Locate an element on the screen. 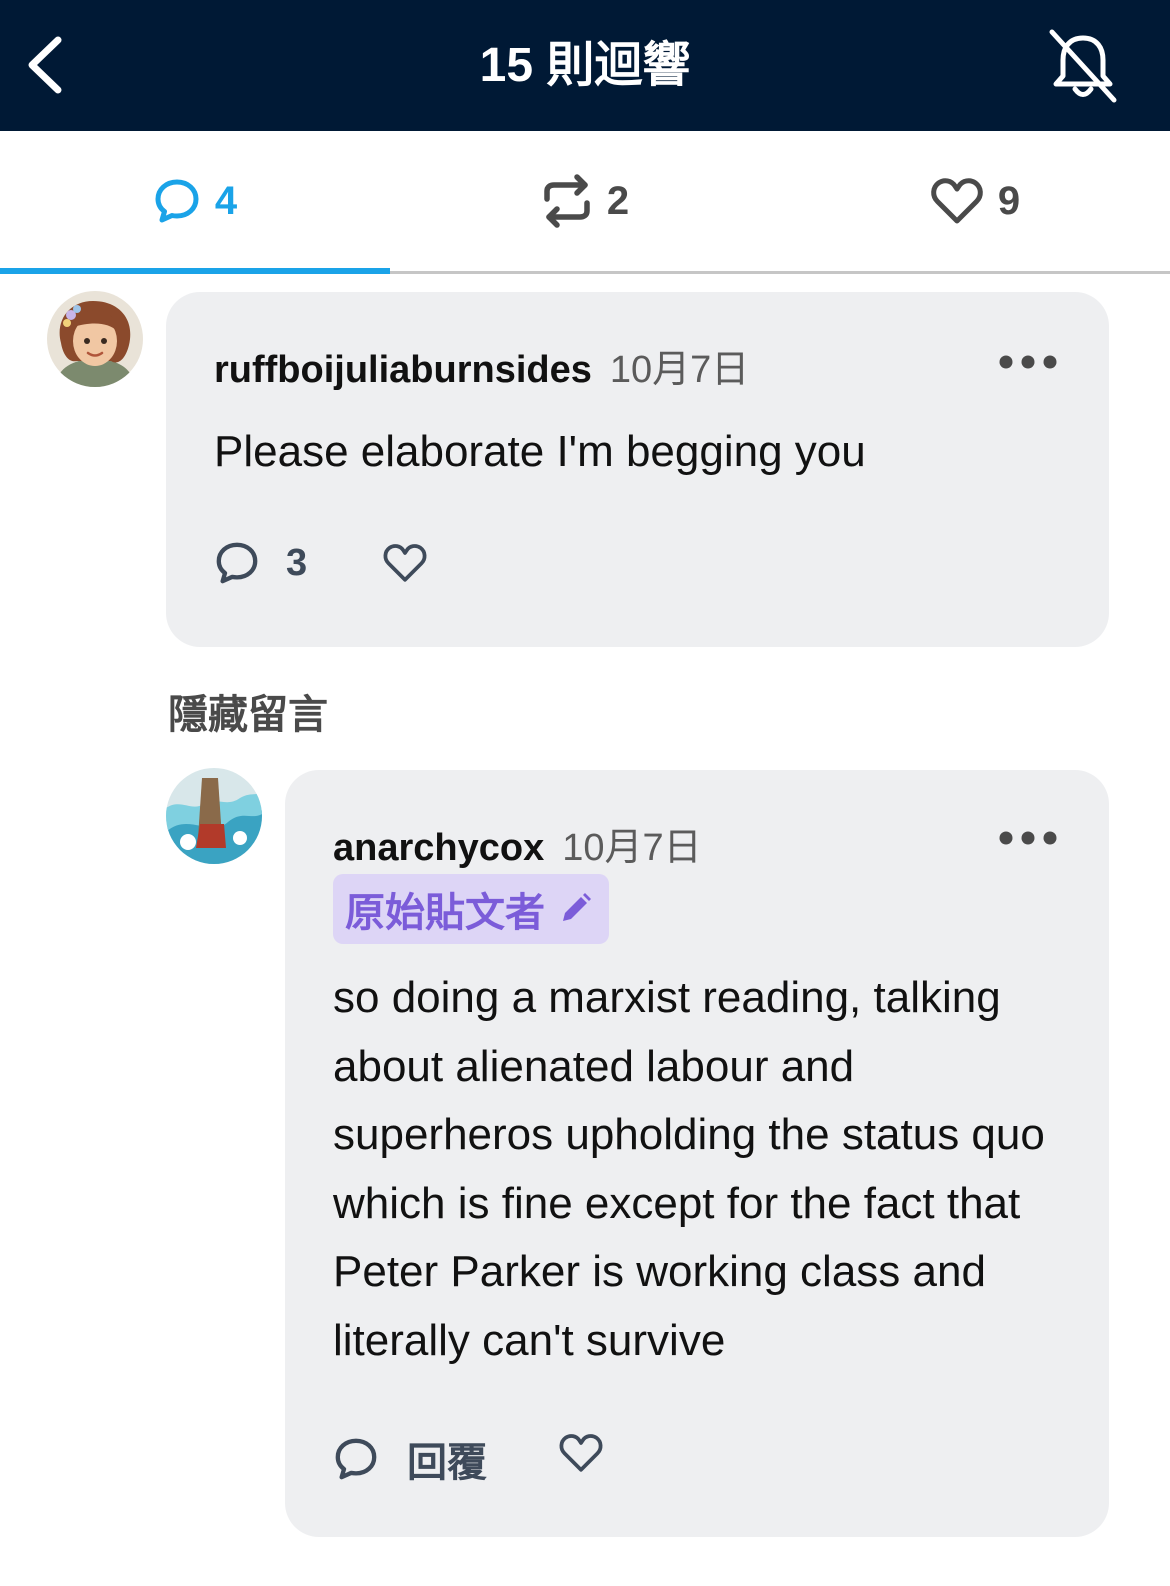 The image size is (1170, 1586). original-poster-badge: 原始貼文者 is located at coordinates (471, 909).